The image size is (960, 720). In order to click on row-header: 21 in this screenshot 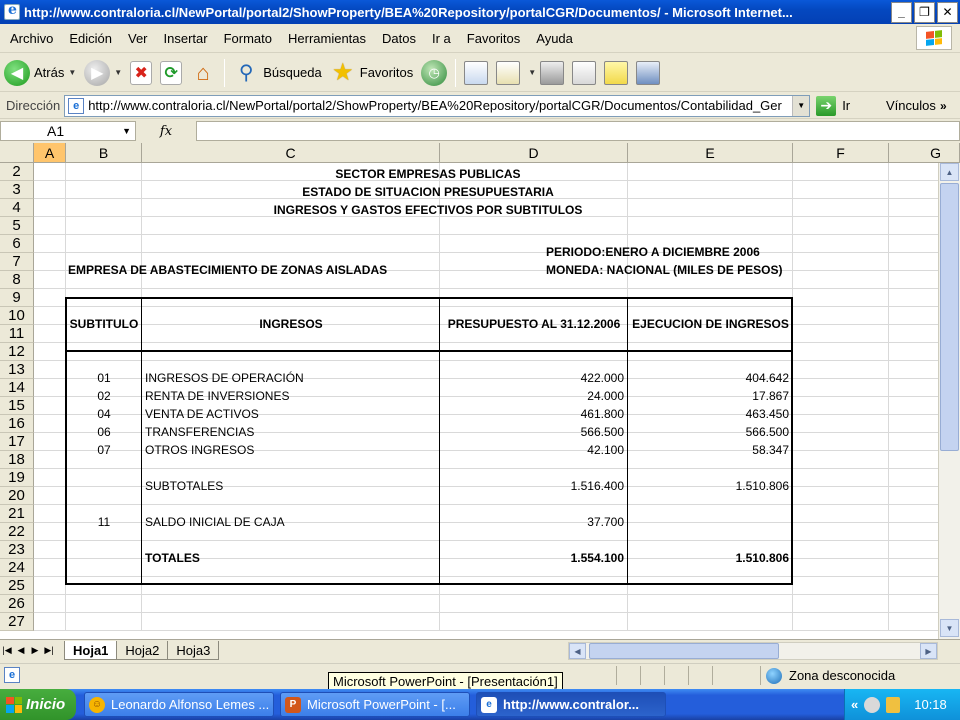, I will do `click(17, 514)`.